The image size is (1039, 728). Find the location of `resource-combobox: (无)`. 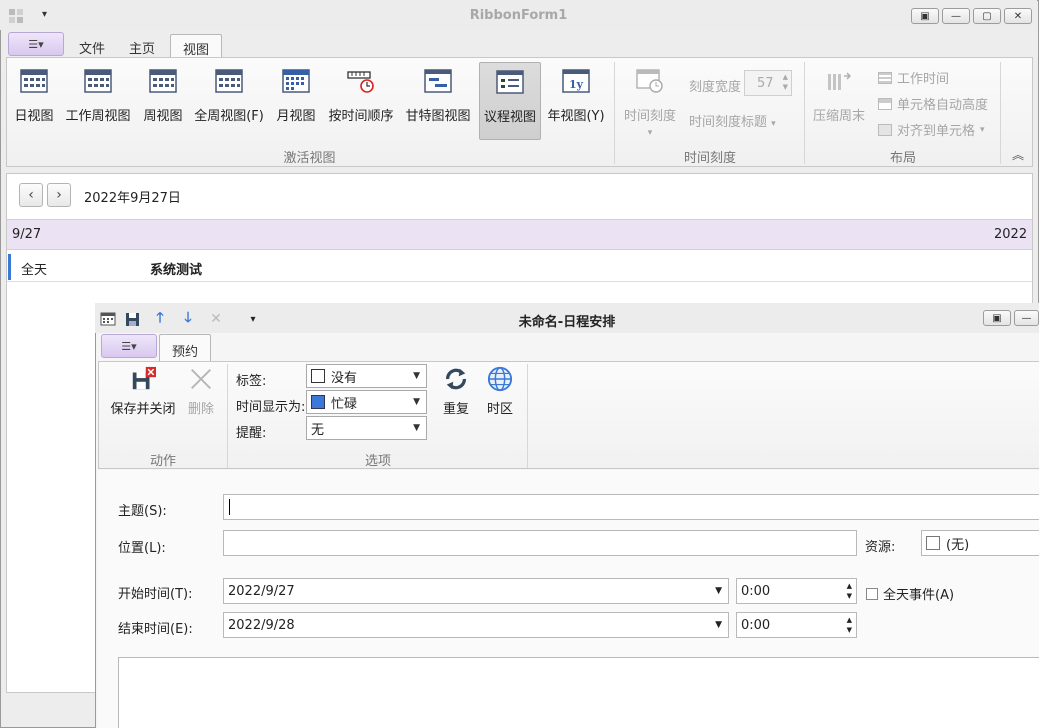

resource-combobox: (无) is located at coordinates (980, 543).